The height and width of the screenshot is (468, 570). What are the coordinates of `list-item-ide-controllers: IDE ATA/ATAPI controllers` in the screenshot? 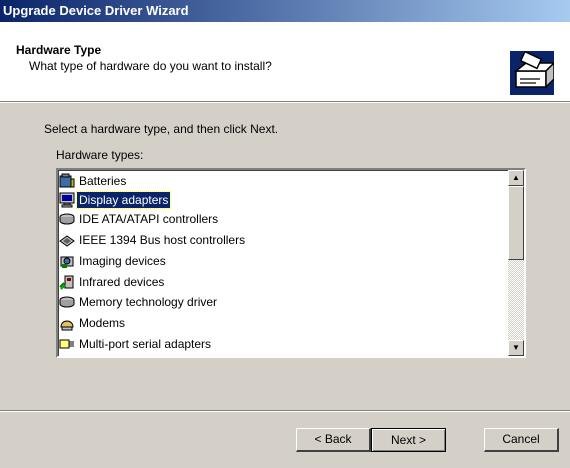 It's located at (139, 218).